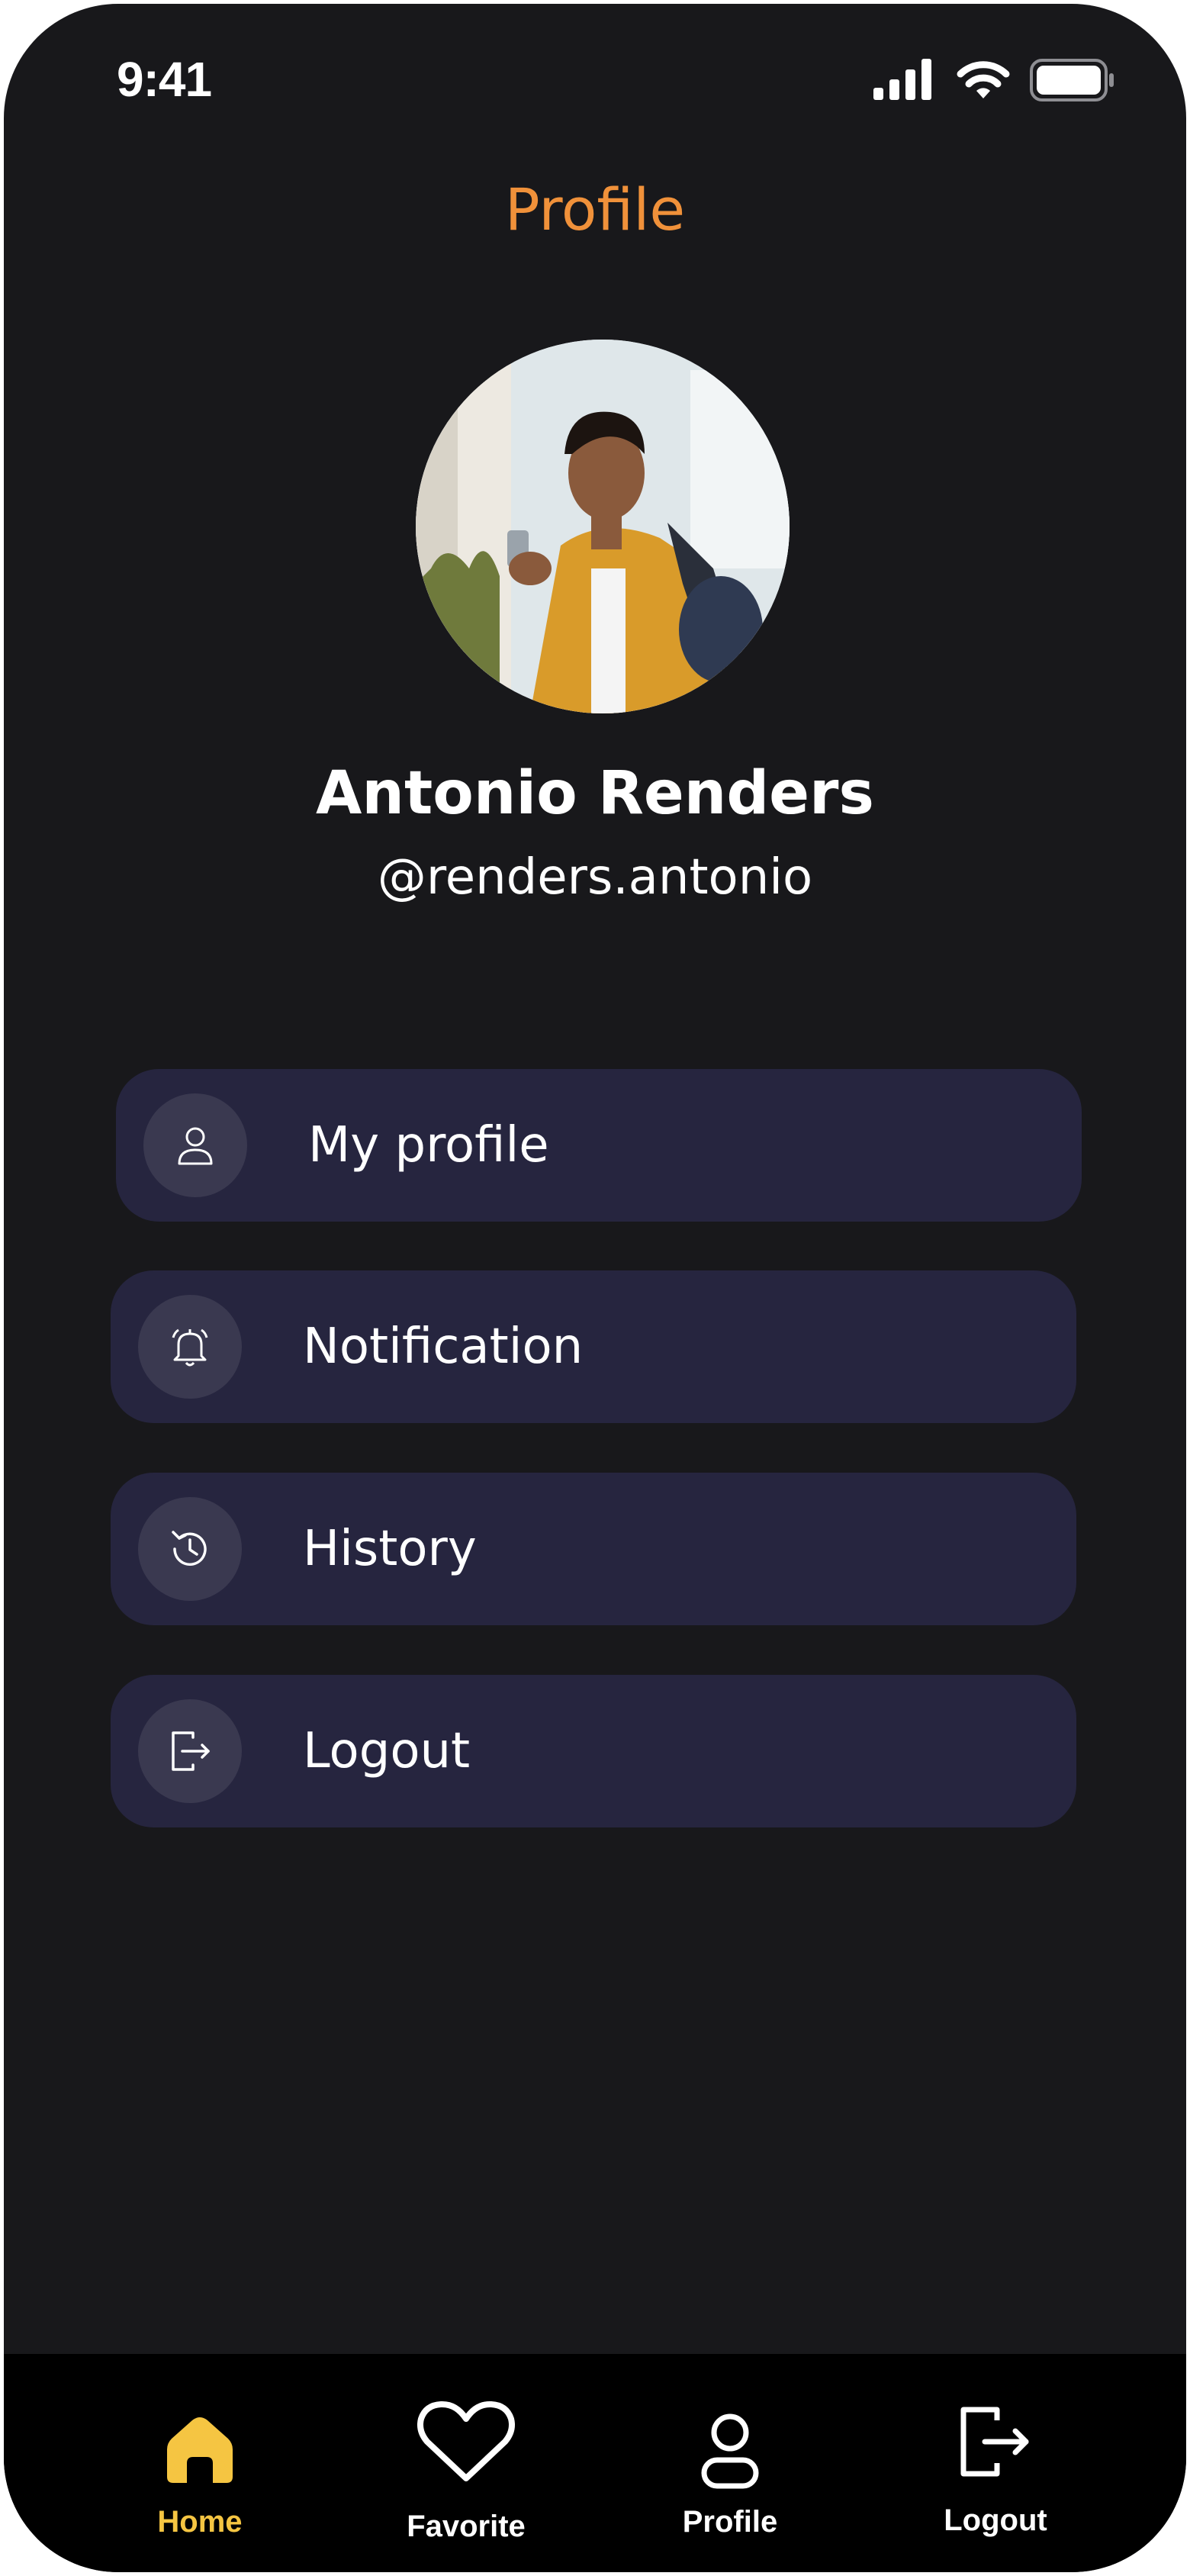 The image size is (1190, 2576). I want to click on user-name: Antonio Renders, so click(595, 793).